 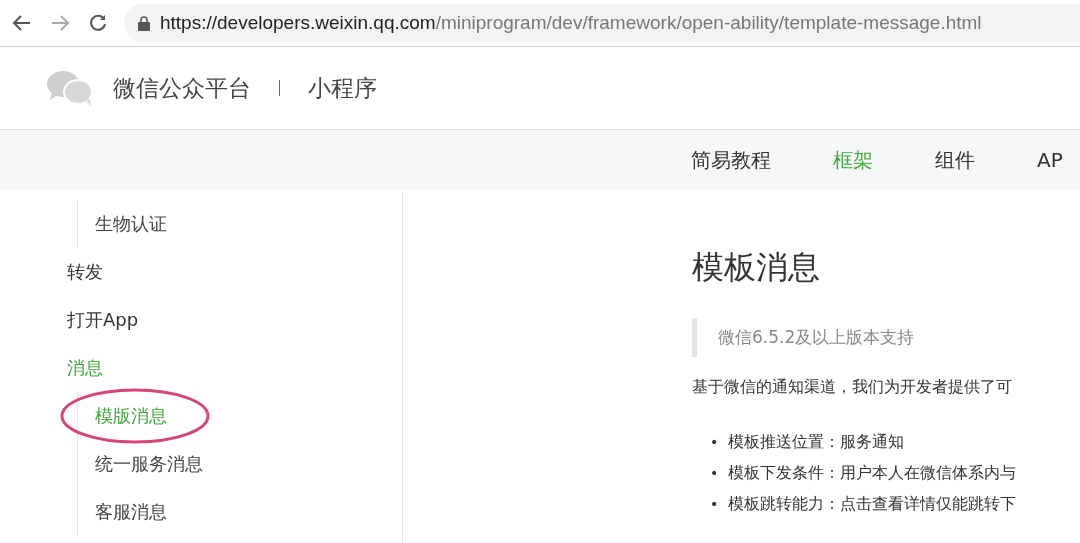 What do you see at coordinates (756, 267) in the screenshot?
I see `page-title: 模板消息` at bounding box center [756, 267].